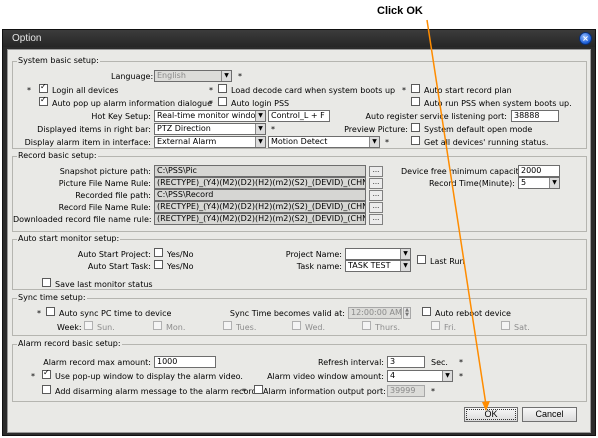 The width and height of the screenshot is (598, 438). Describe the element at coordinates (227, 325) in the screenshot. I see `day-tue-checkbox` at that location.